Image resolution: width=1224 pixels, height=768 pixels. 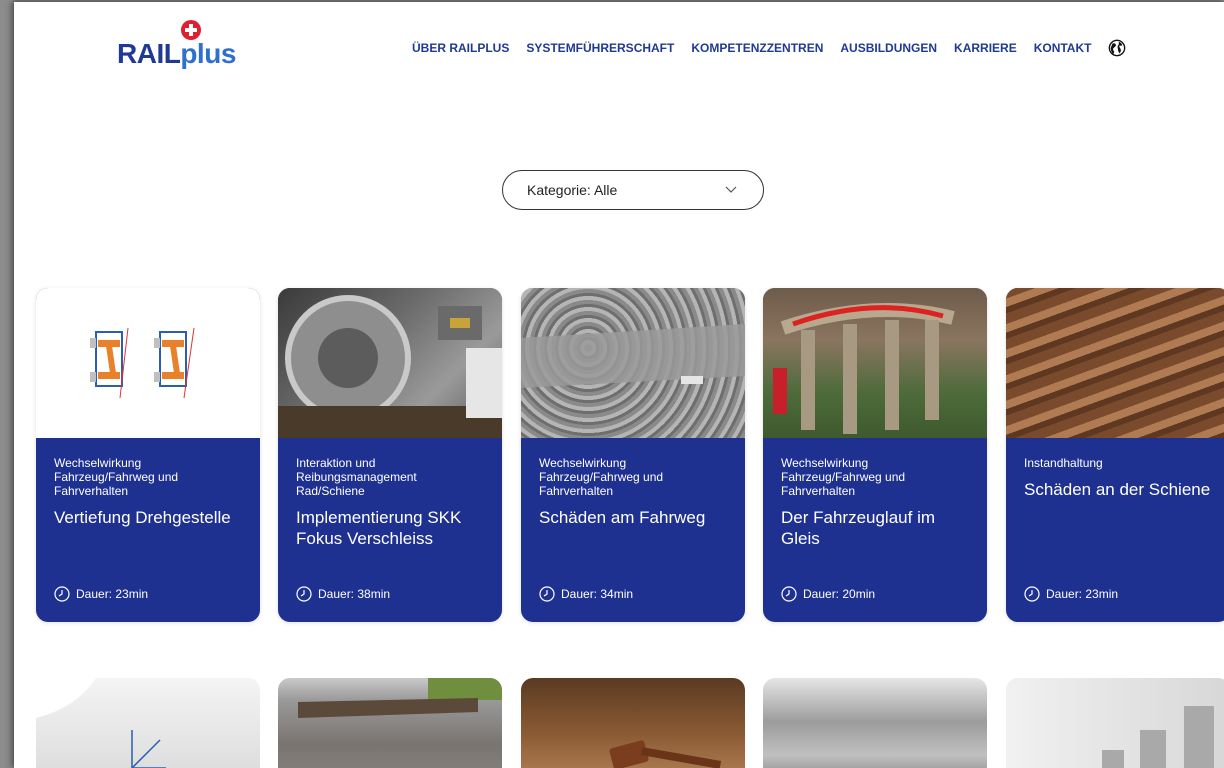 What do you see at coordinates (875, 363) in the screenshot?
I see `course-image-viaduct` at bounding box center [875, 363].